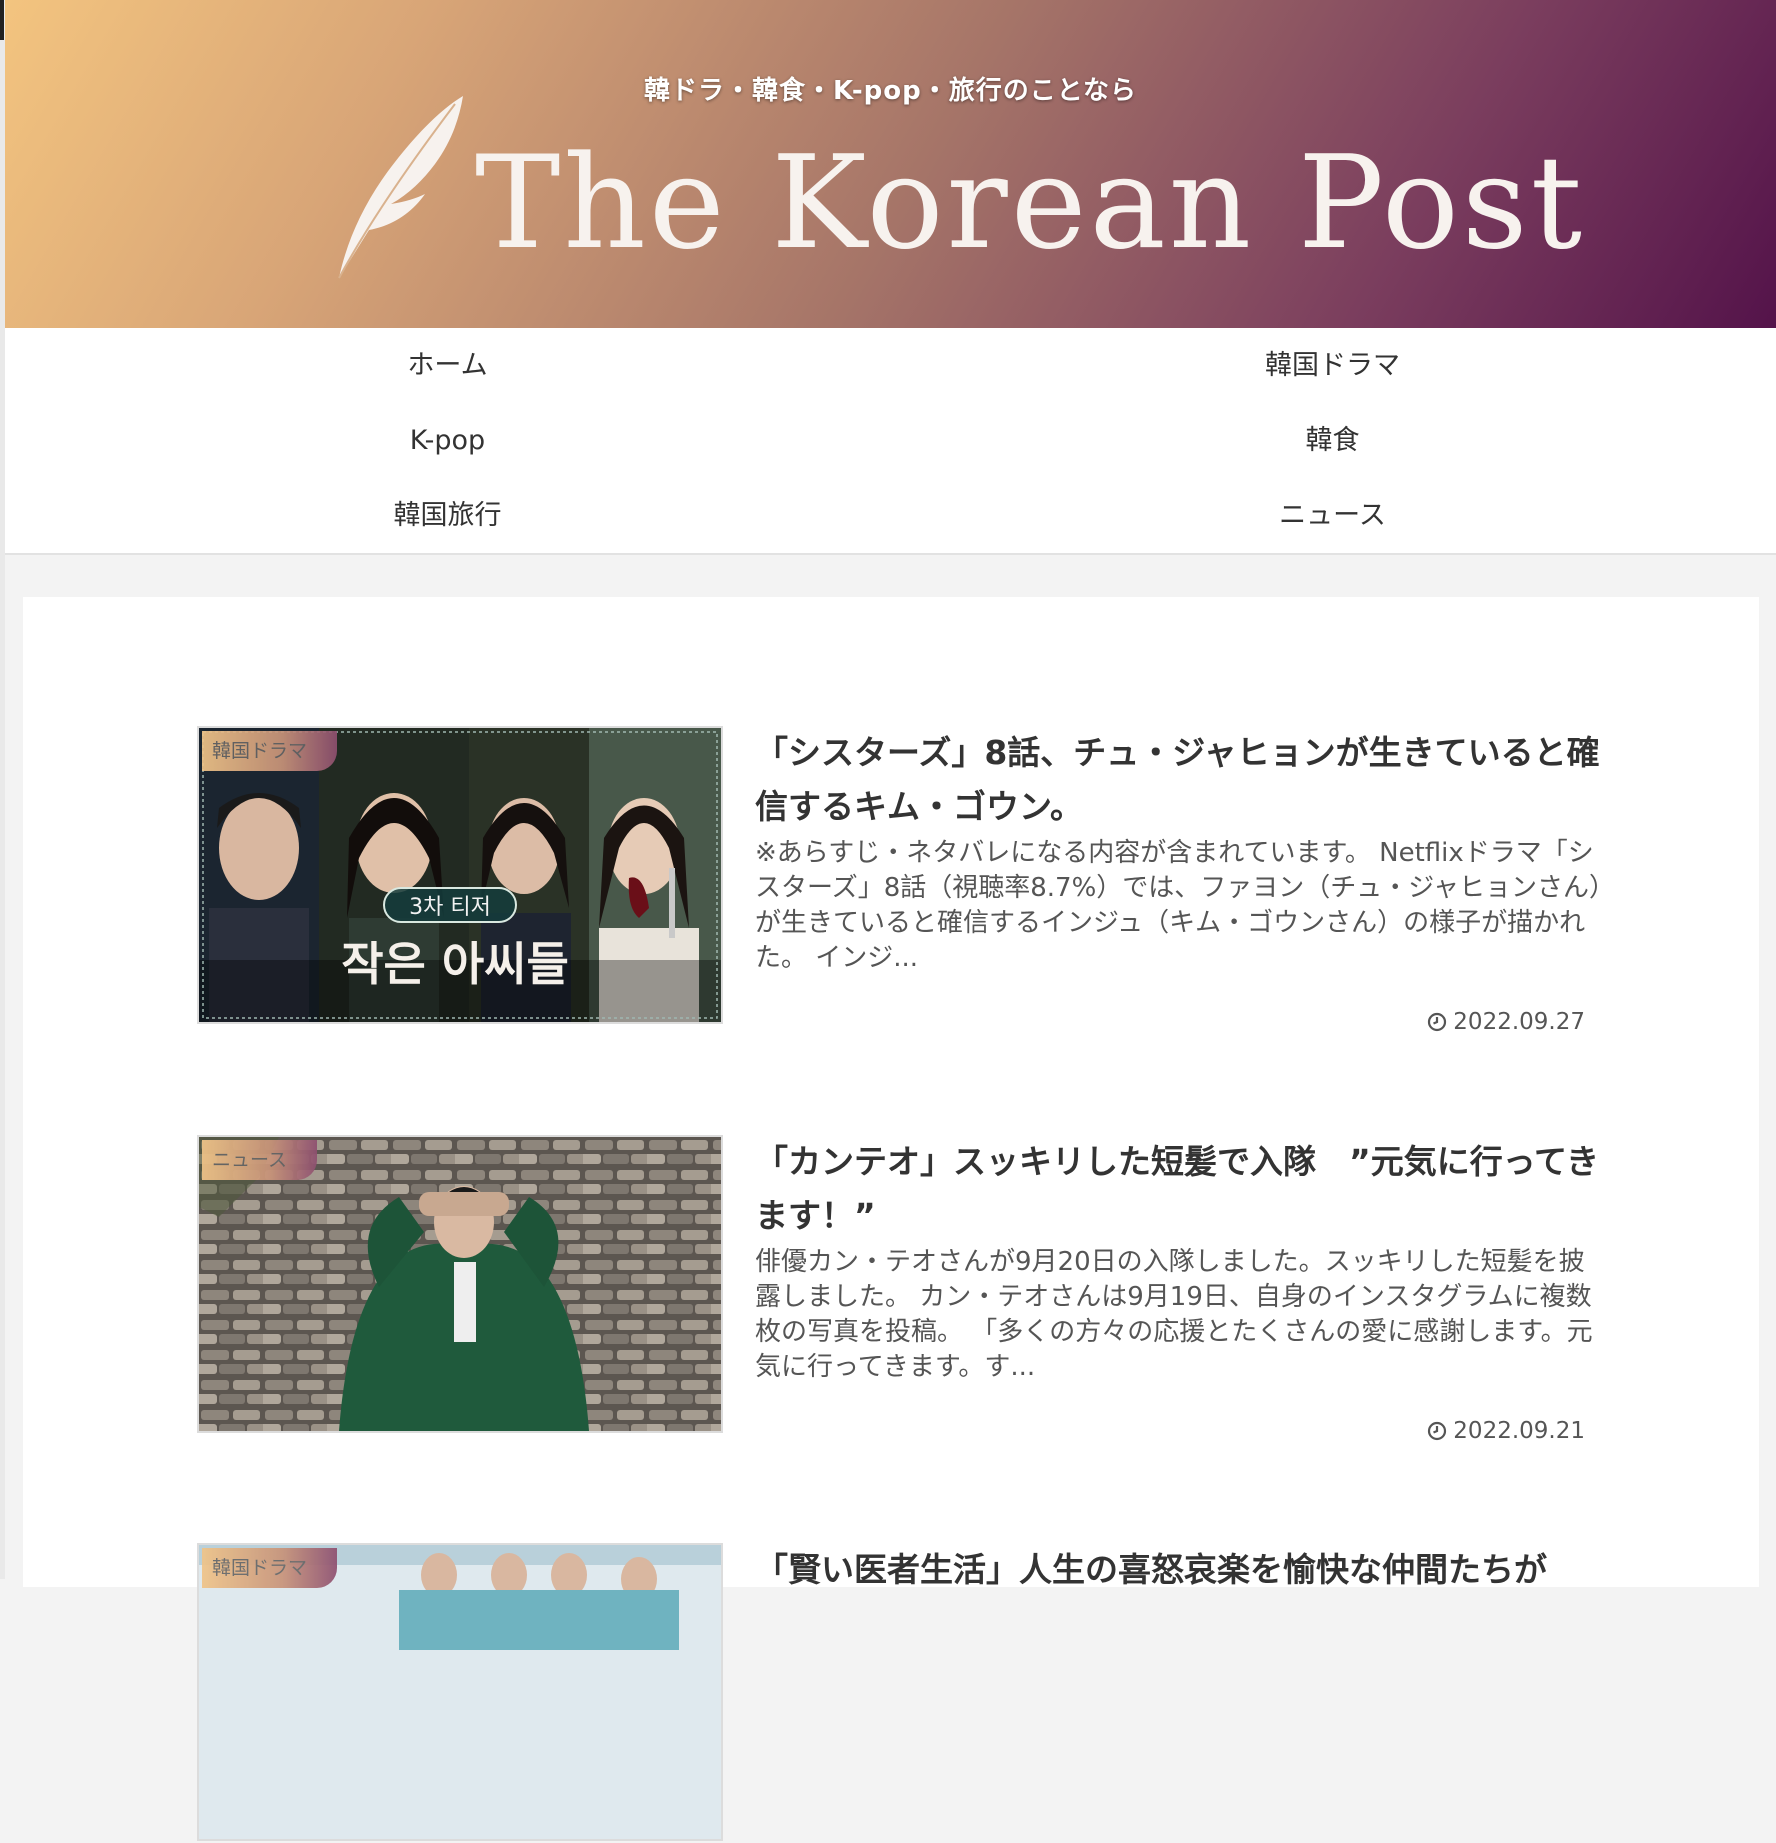 Image resolution: width=1776 pixels, height=1843 pixels. I want to click on nav-item-korean-food: 韓食, so click(1332, 440).